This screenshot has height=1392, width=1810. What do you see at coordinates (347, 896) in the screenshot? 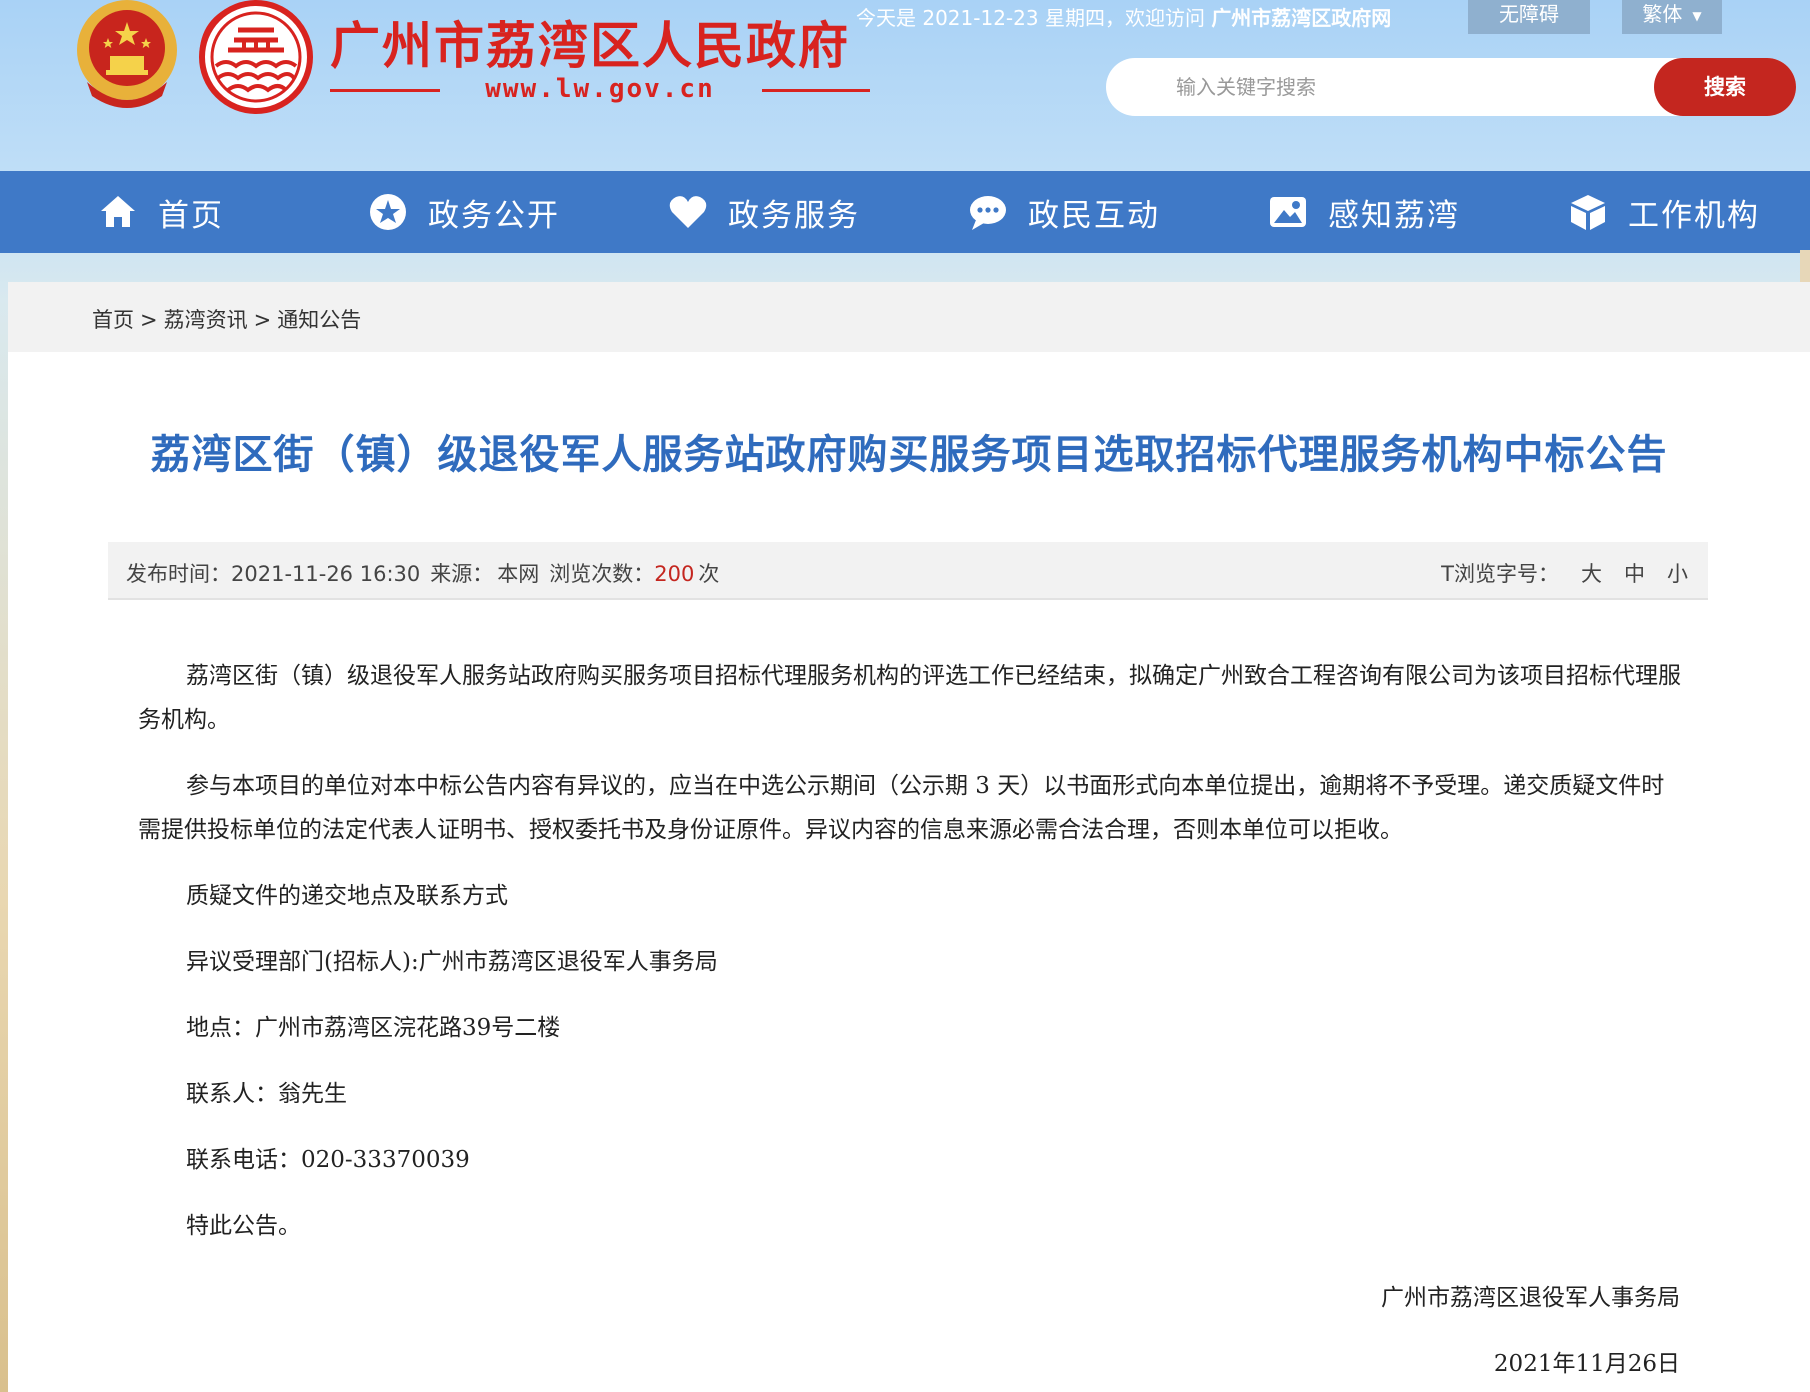
I see `article-paragraph: 质疑文件的递交地点及联系方式` at bounding box center [347, 896].